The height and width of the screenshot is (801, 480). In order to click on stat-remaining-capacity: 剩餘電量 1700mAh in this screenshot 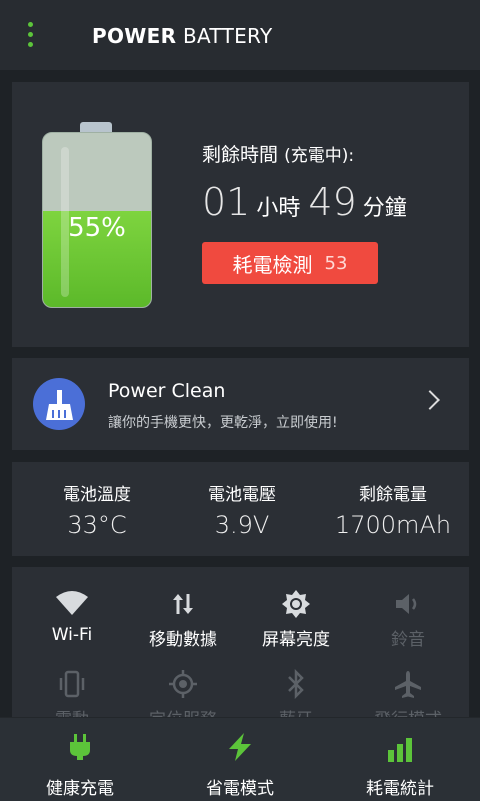, I will do `click(393, 512)`.